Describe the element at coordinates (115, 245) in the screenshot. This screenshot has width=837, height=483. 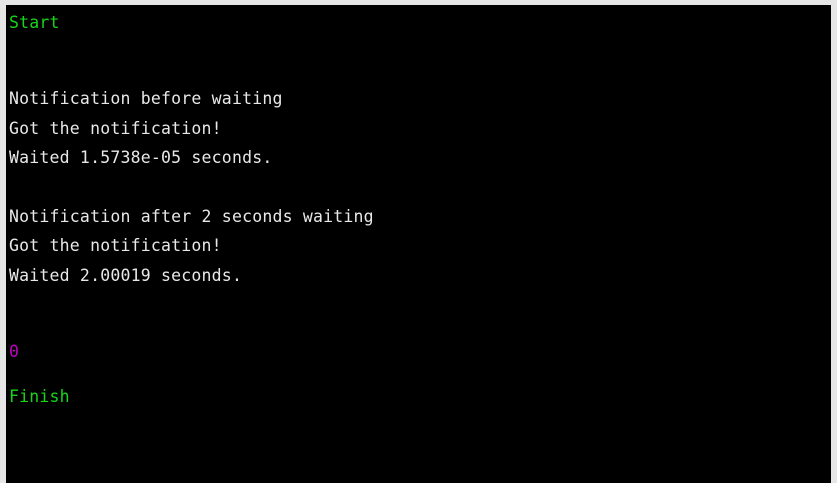
I see `terminal-line-got-notification-2: Got the notification!` at that location.